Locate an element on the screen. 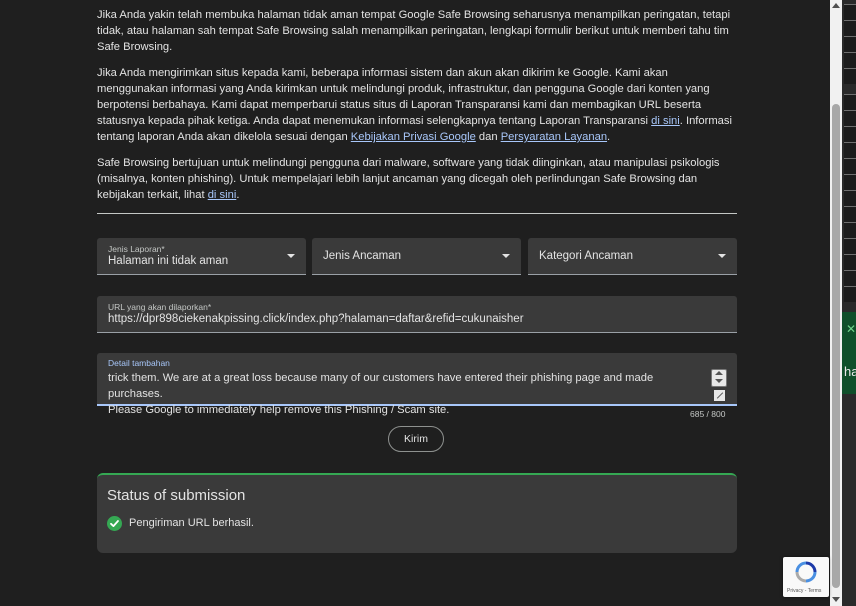 The height and width of the screenshot is (606, 856). privacy-policy-link: Kebijakan Privasi Google is located at coordinates (413, 137).